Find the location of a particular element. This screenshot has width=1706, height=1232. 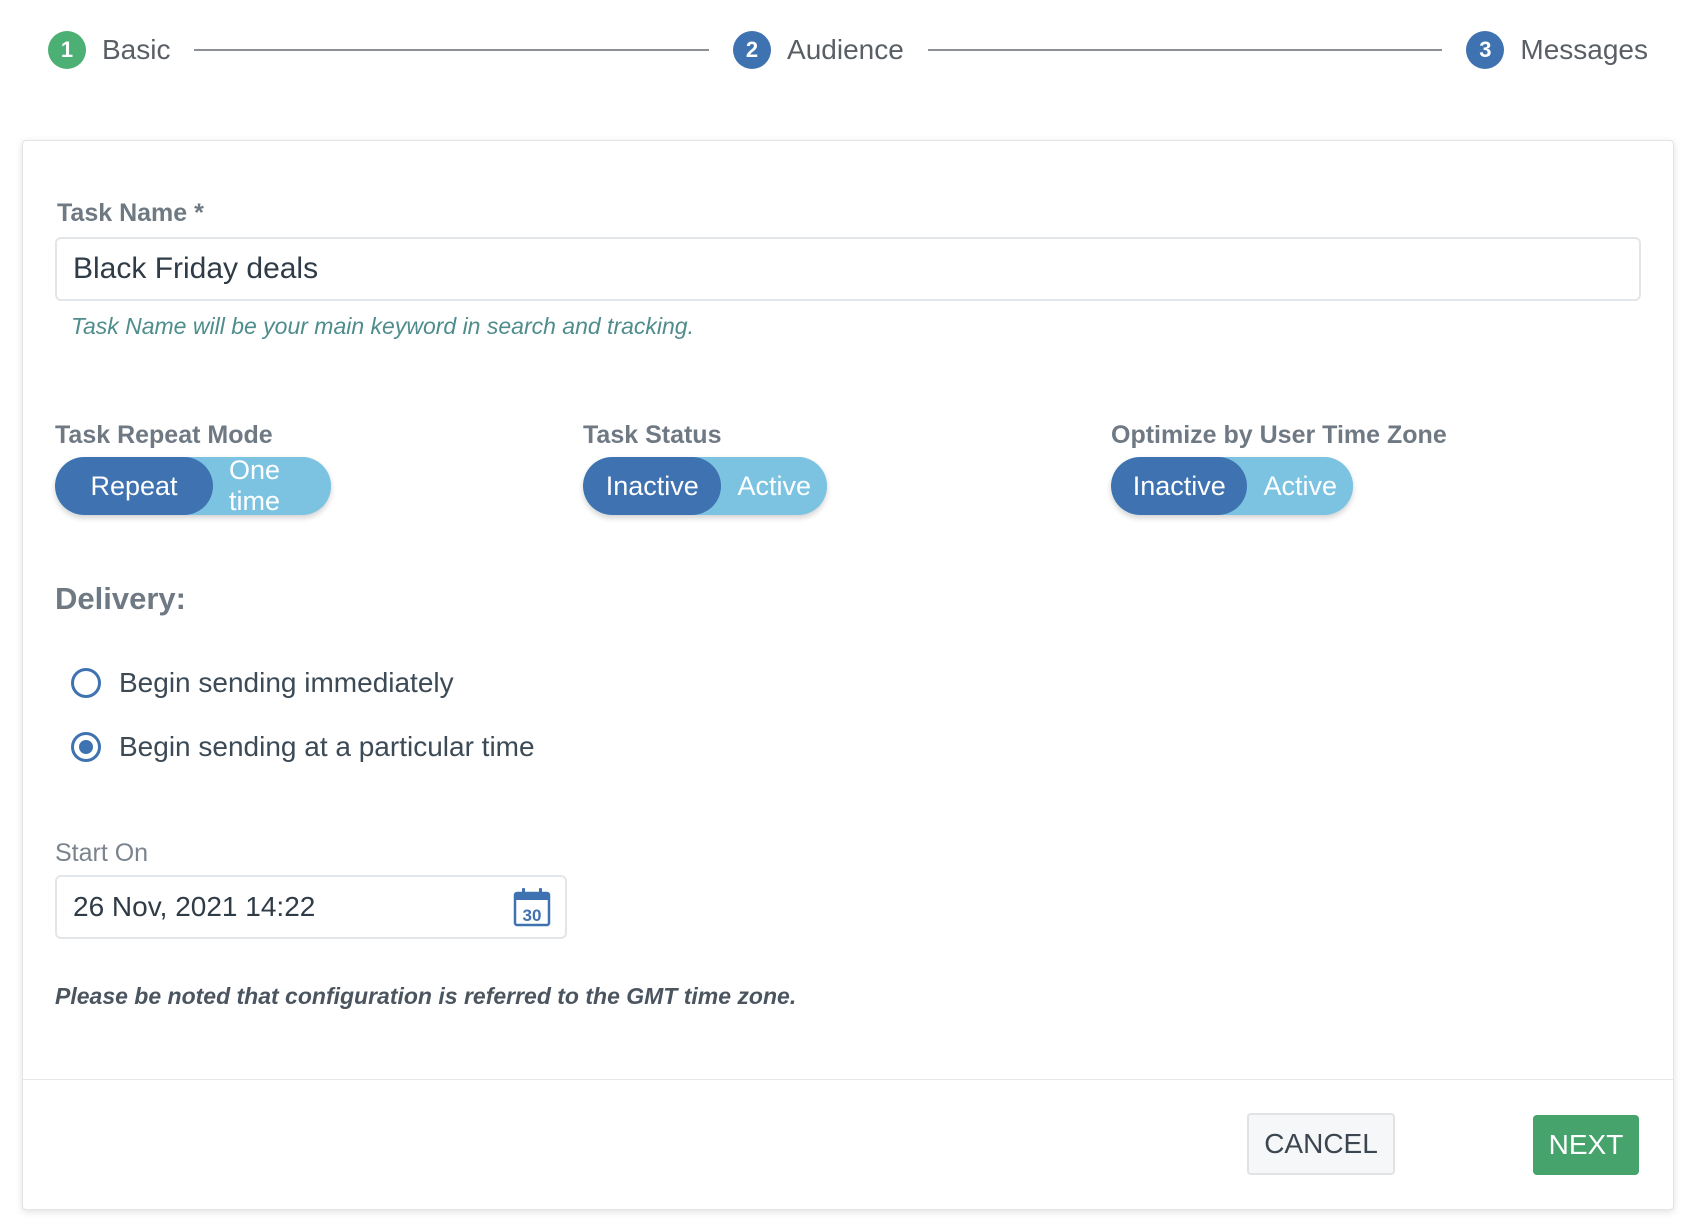

tz-inactive-option: Inactive is located at coordinates (1179, 486).